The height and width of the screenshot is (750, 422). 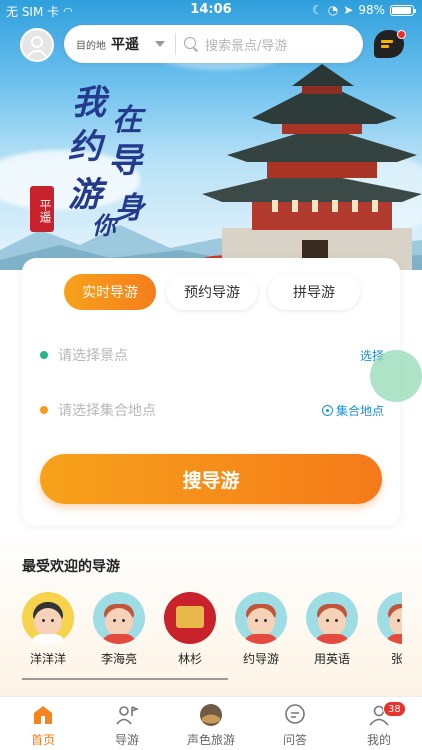 I want to click on spot-input: 请选择景点, so click(x=209, y=355).